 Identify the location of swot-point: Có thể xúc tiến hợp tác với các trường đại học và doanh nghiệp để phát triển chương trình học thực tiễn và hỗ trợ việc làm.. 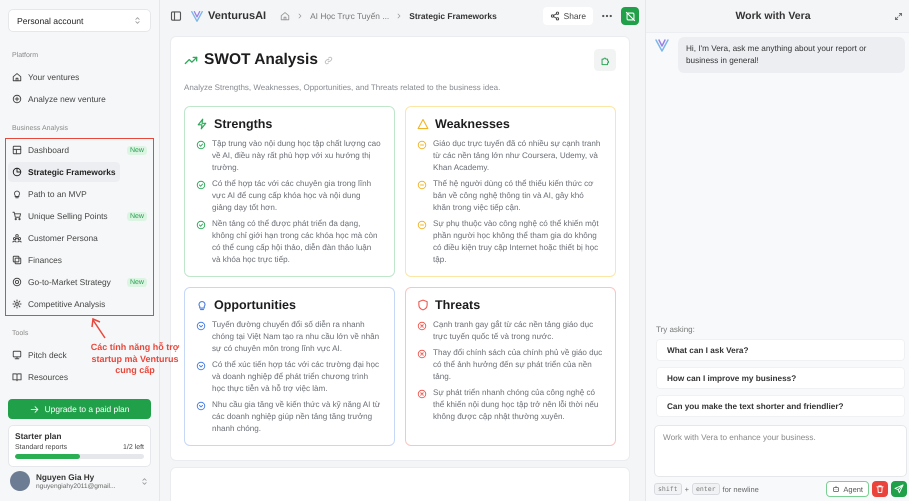
(296, 377).